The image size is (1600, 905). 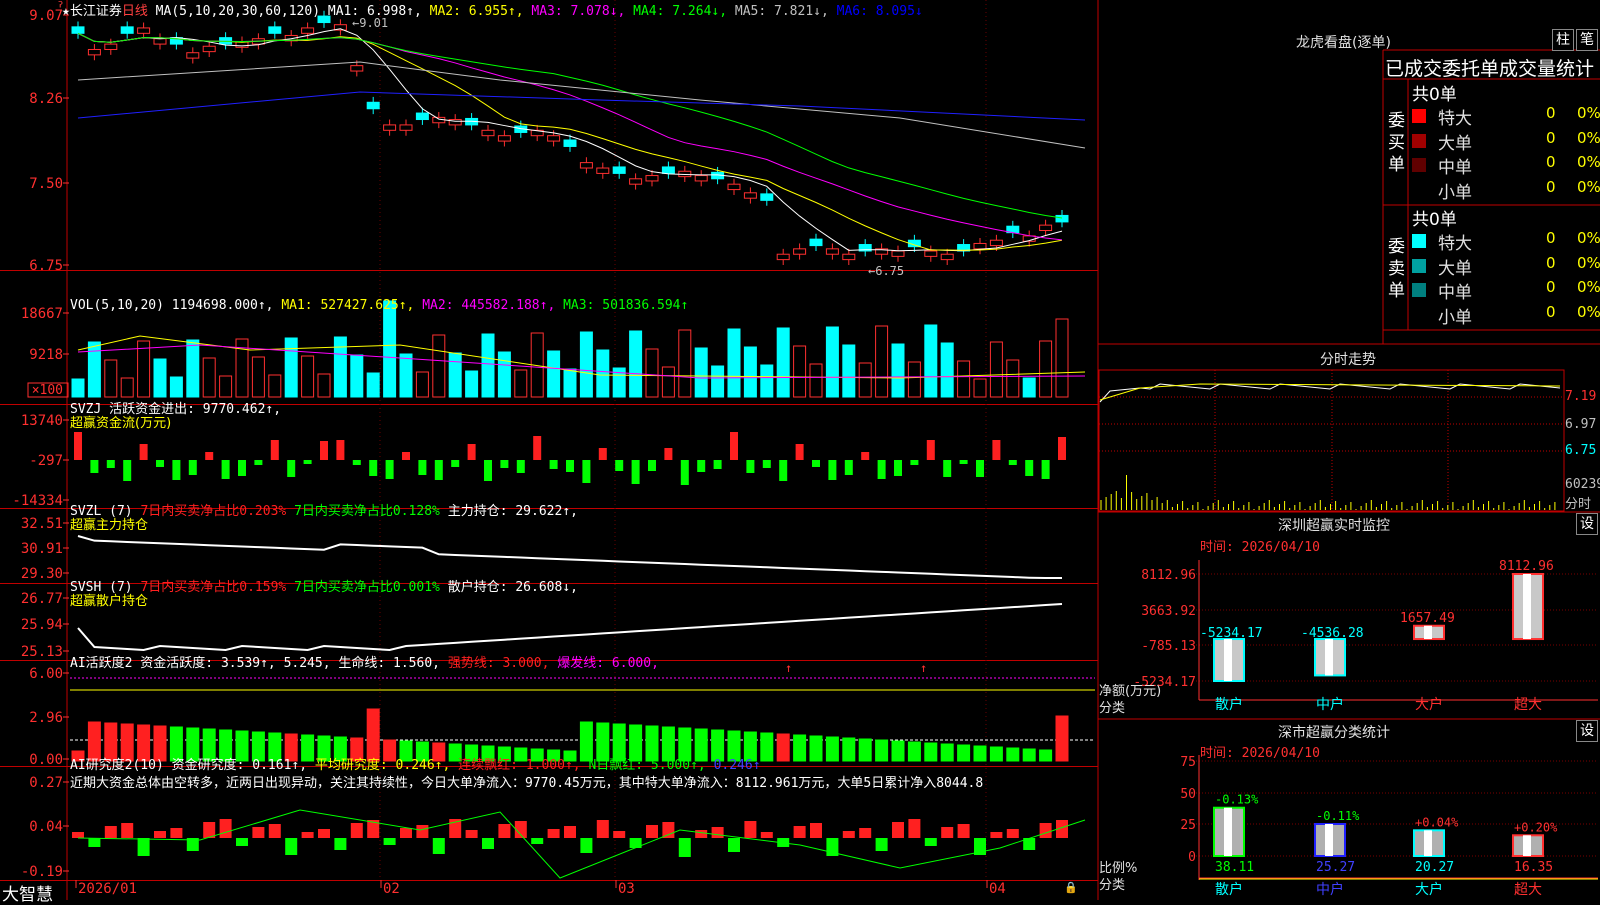 I want to click on buy-percent: 0%, so click(x=1588, y=186).